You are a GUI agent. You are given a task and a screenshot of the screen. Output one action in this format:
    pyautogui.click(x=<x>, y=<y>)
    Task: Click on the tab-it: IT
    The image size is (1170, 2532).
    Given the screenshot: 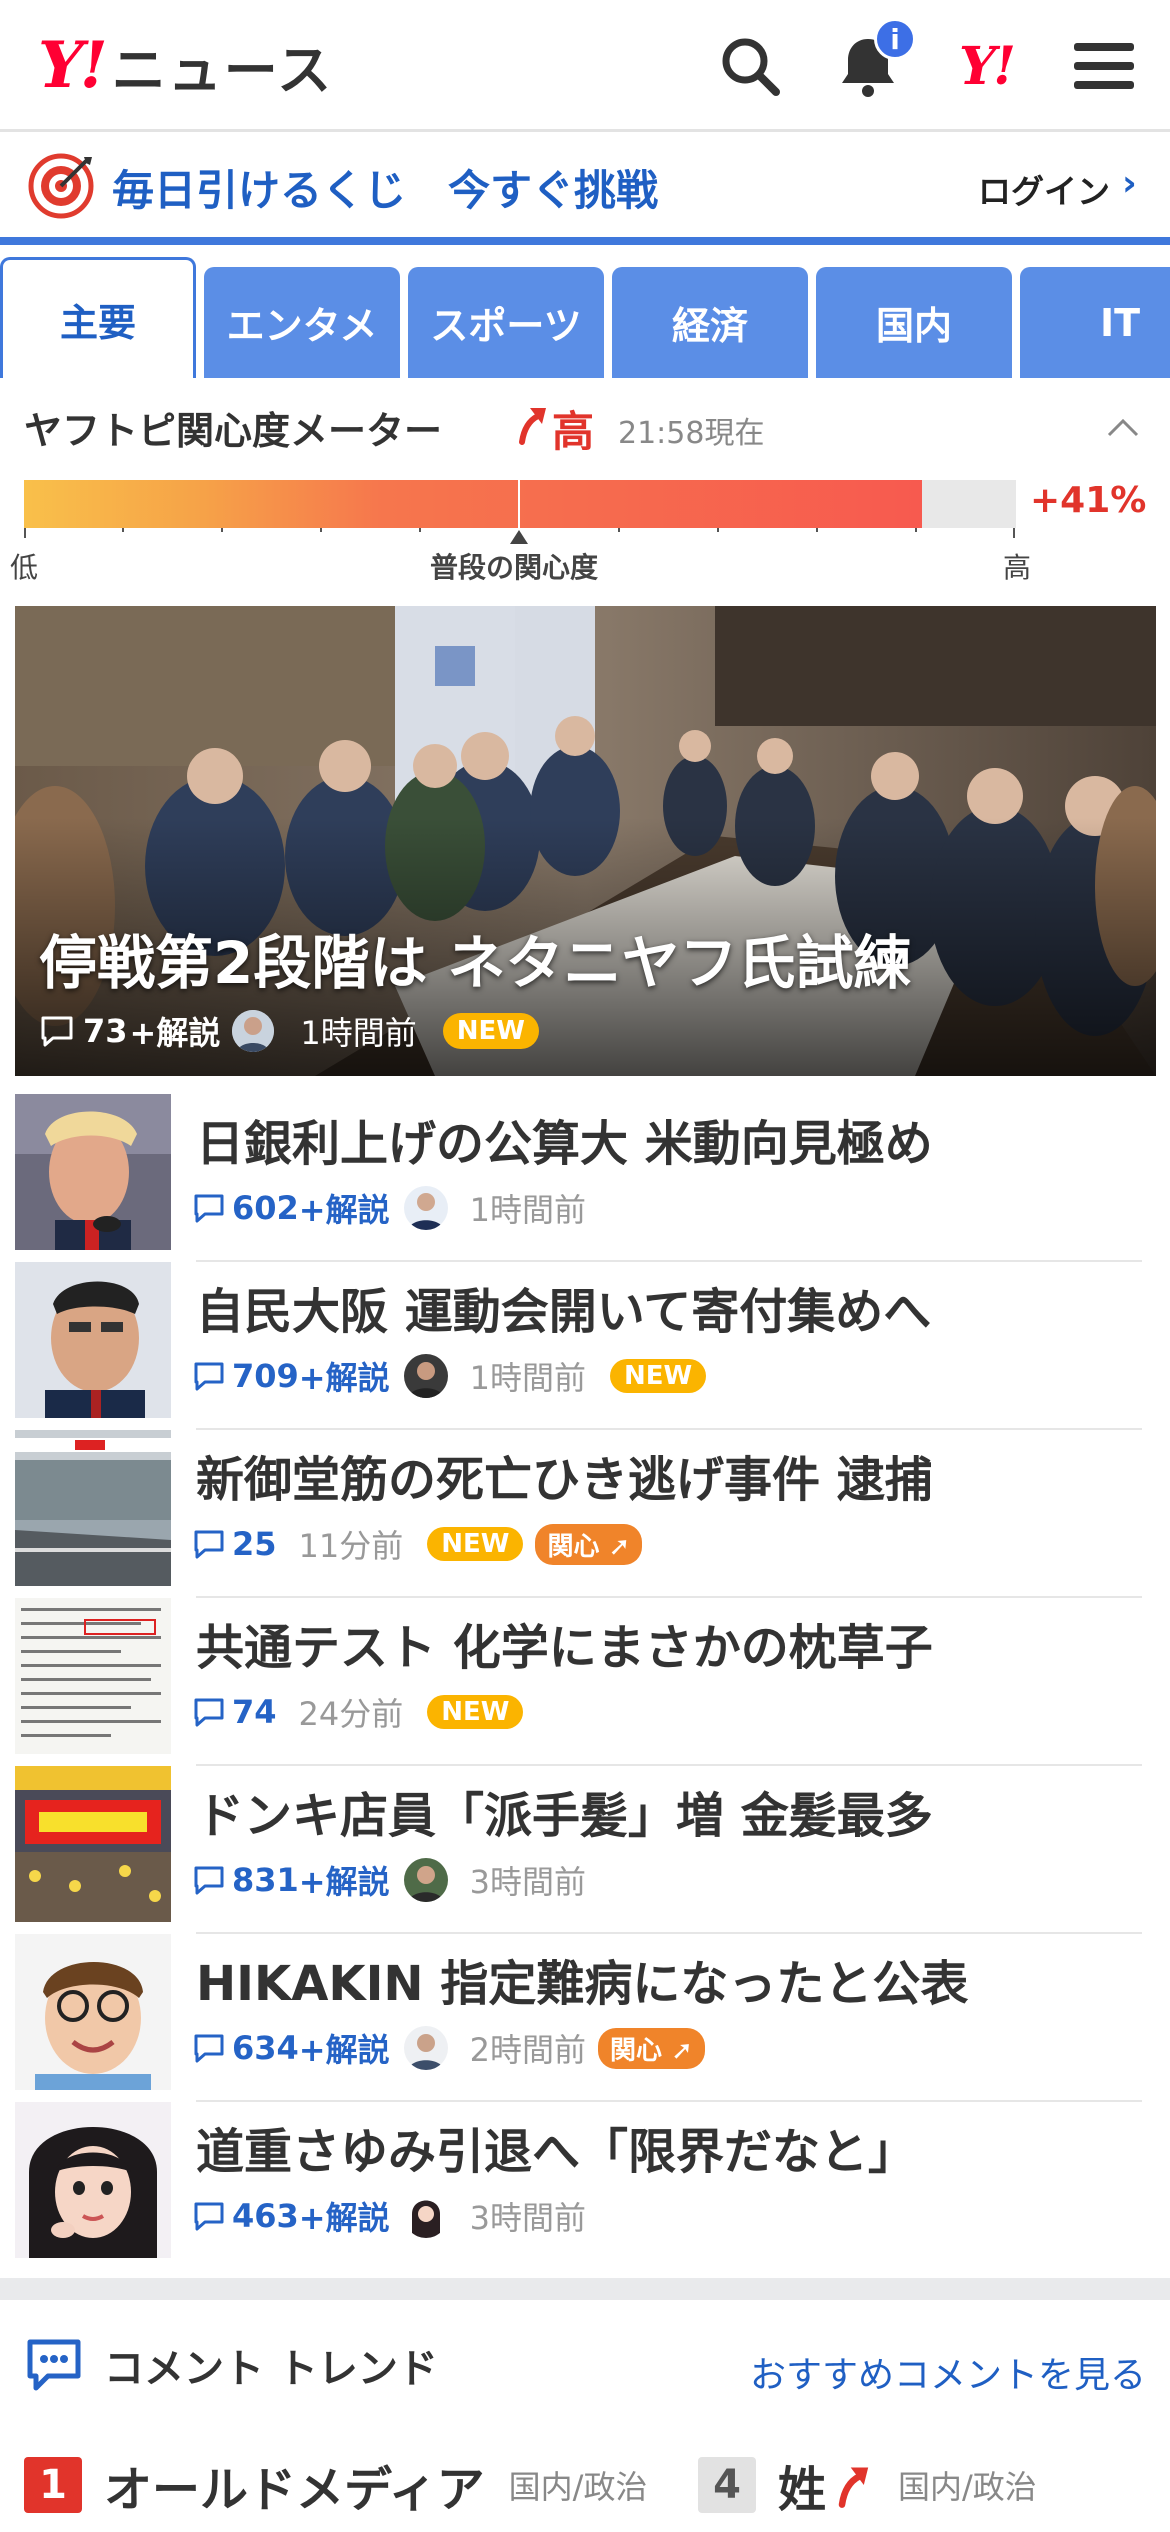 What is the action you would take?
    pyautogui.click(x=1095, y=322)
    